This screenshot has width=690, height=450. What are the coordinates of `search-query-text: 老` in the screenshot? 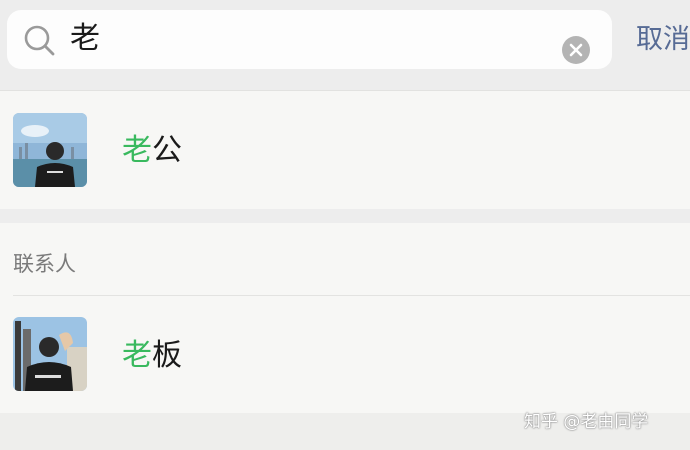 It's located at (85, 39).